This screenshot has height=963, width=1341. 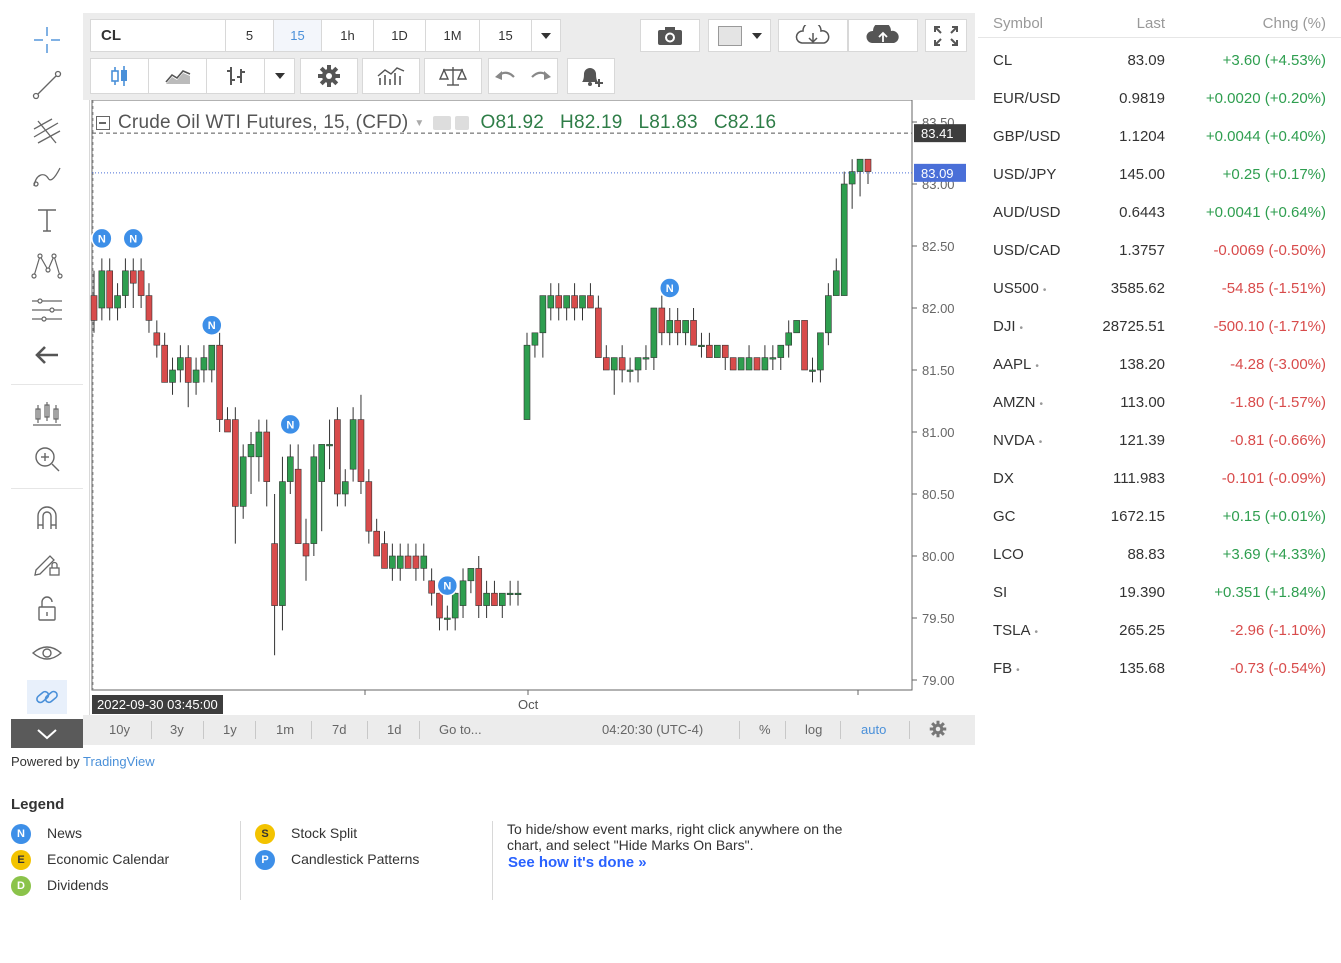 What do you see at coordinates (1018, 23) in the screenshot?
I see `watchlist-header-symbol: Symbol` at bounding box center [1018, 23].